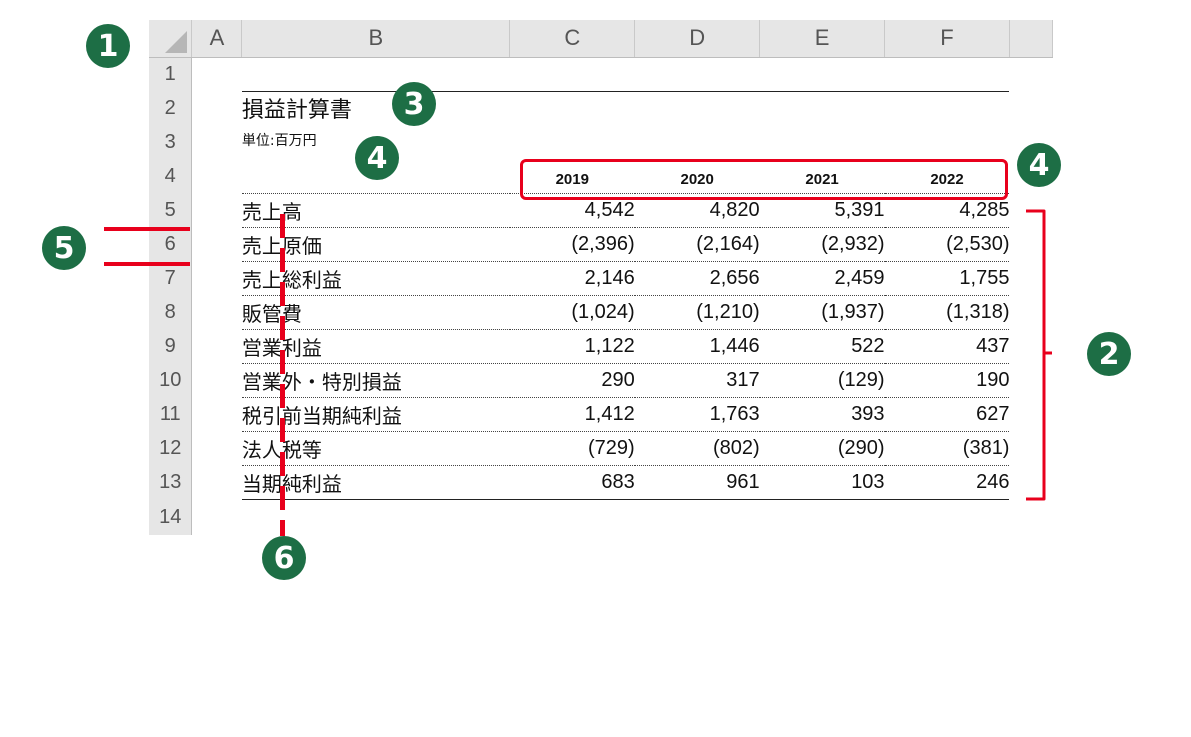 The height and width of the screenshot is (737, 1191). Describe the element at coordinates (764, 179) in the screenshot. I see `year-header-highlight-box` at that location.